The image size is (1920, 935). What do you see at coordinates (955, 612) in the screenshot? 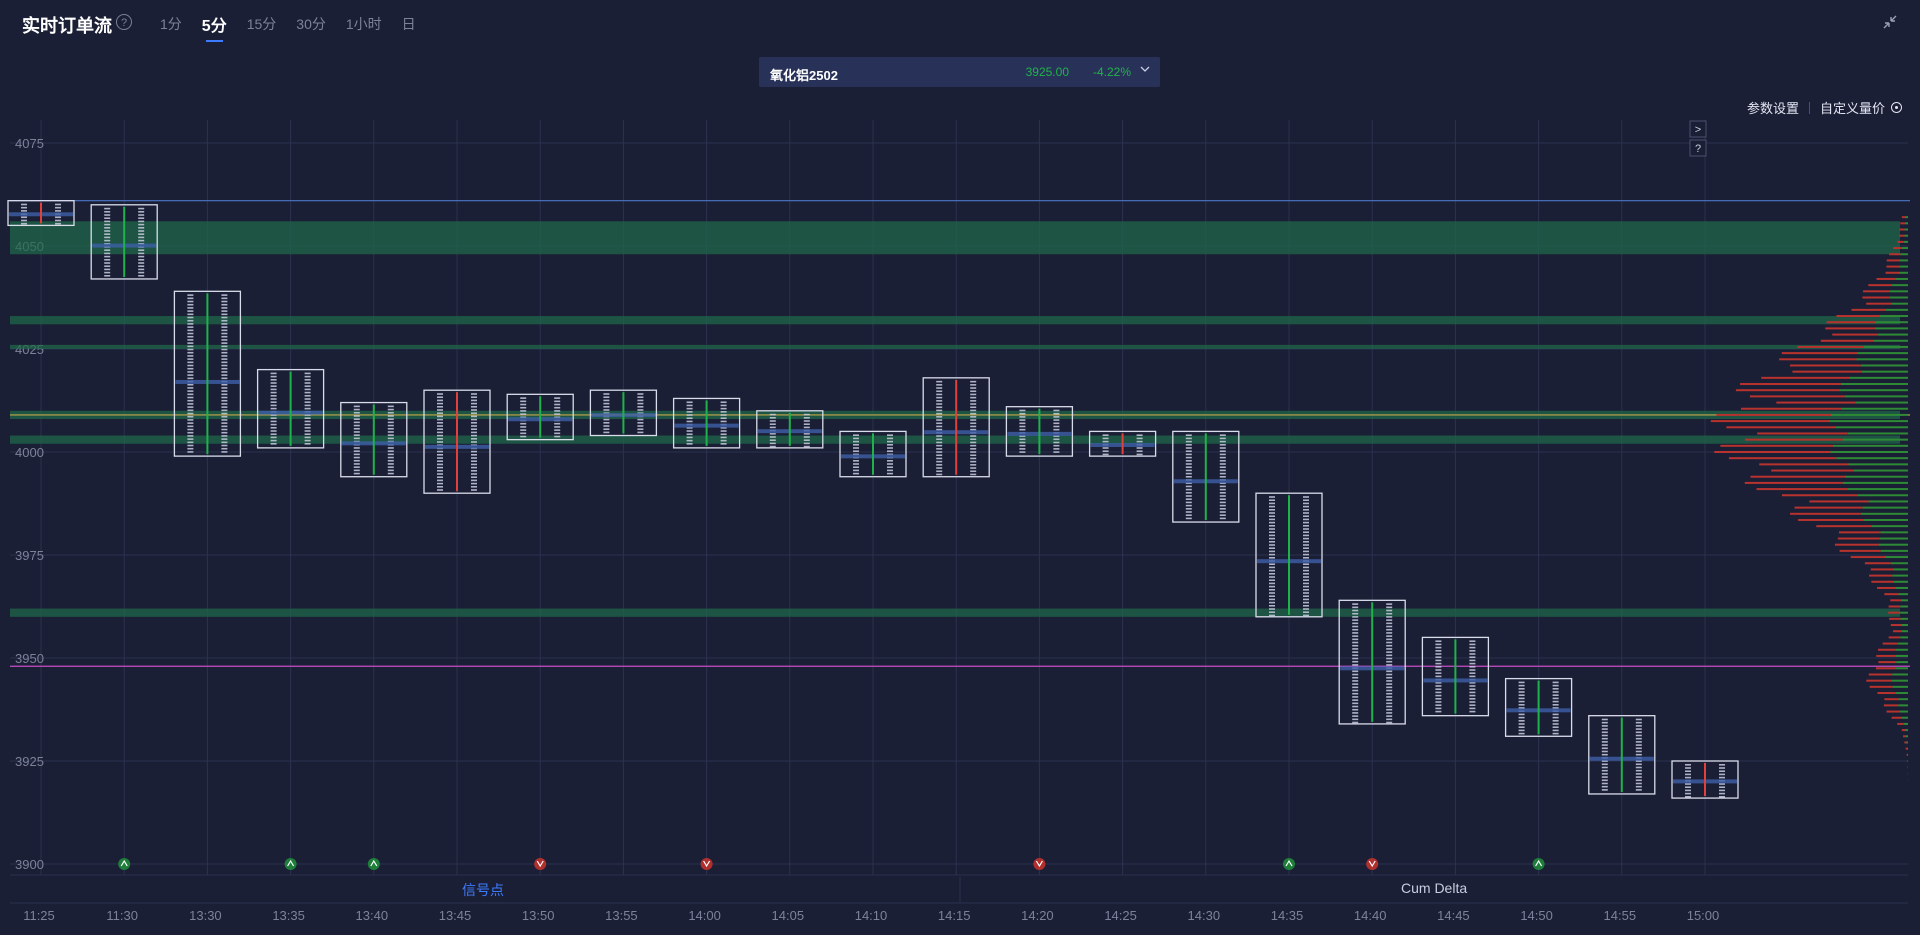
I see `volume-band` at bounding box center [955, 612].